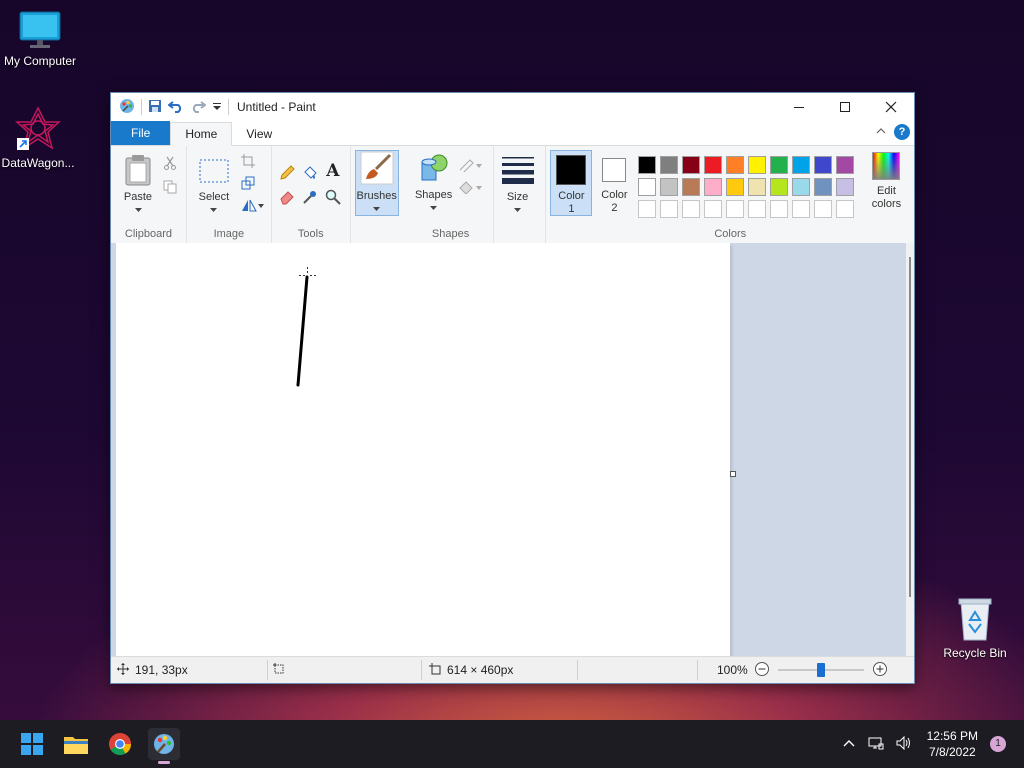  What do you see at coordinates (138, 170) in the screenshot?
I see `paste-icon` at bounding box center [138, 170].